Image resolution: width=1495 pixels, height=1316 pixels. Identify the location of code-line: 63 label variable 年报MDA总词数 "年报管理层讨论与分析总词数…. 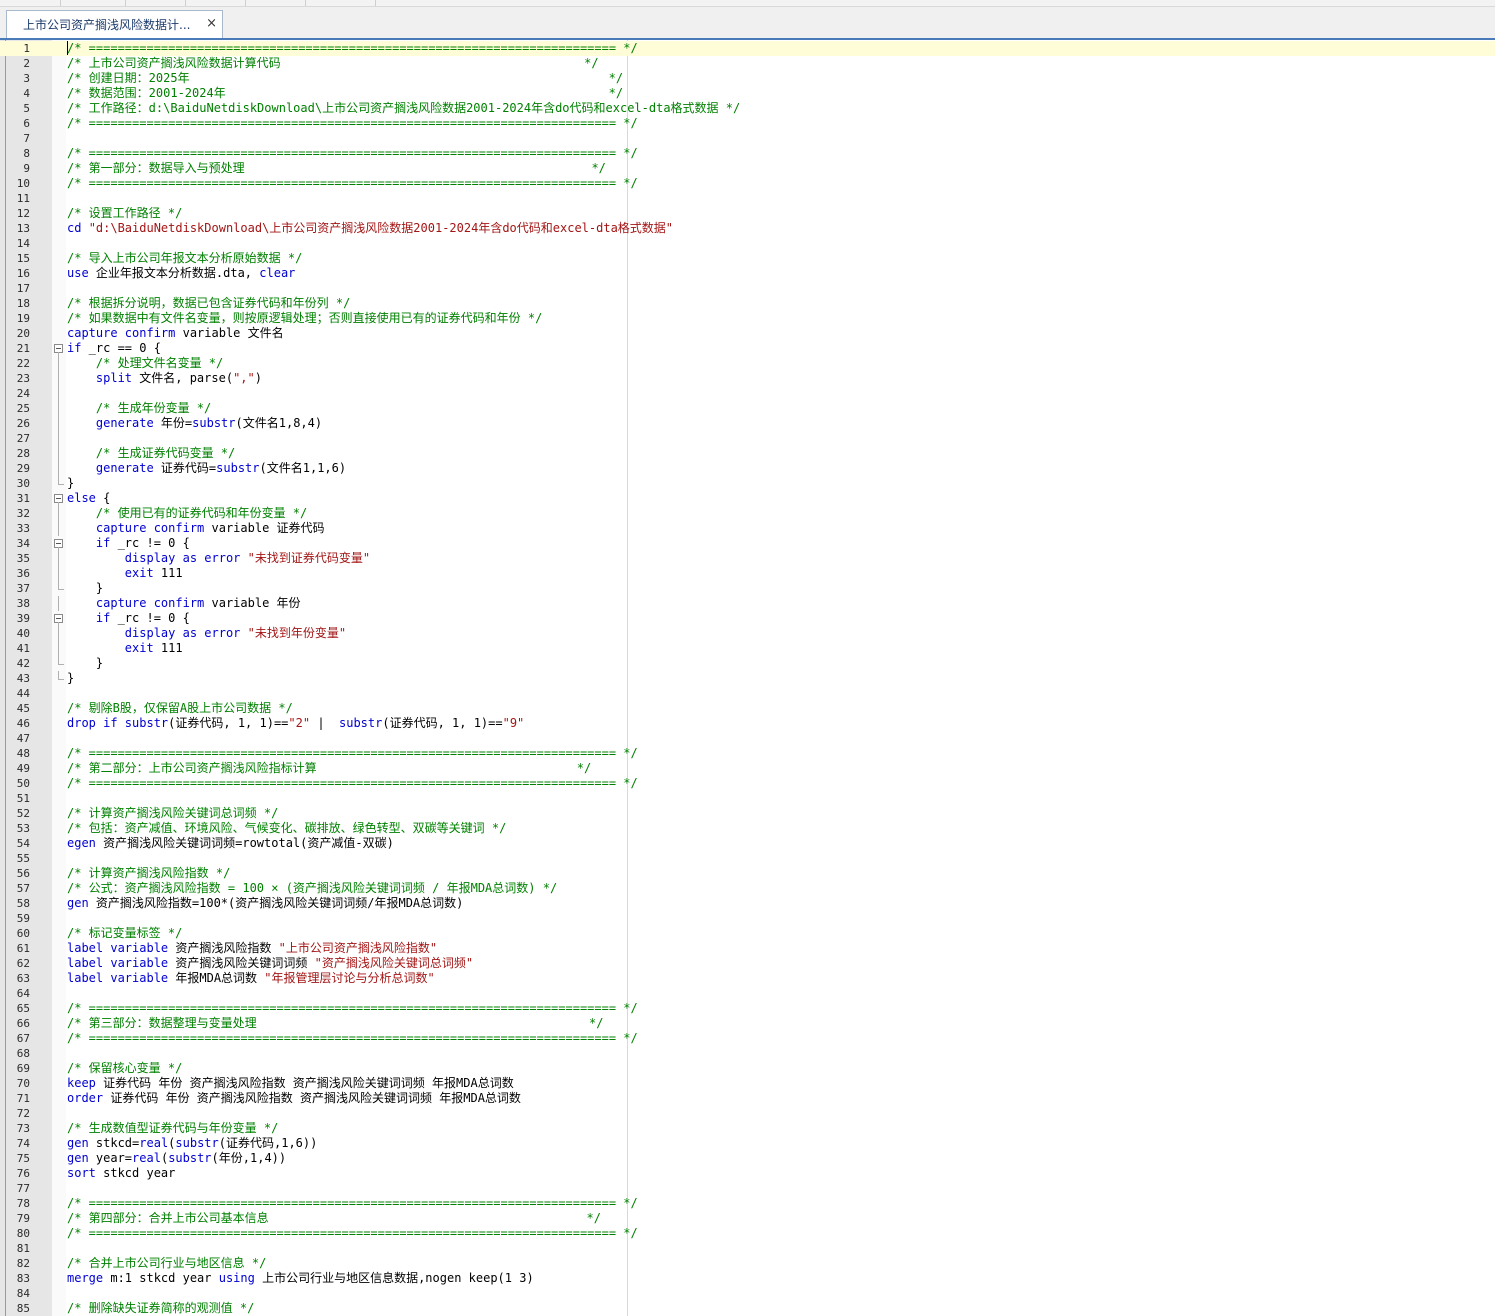
(747, 978).